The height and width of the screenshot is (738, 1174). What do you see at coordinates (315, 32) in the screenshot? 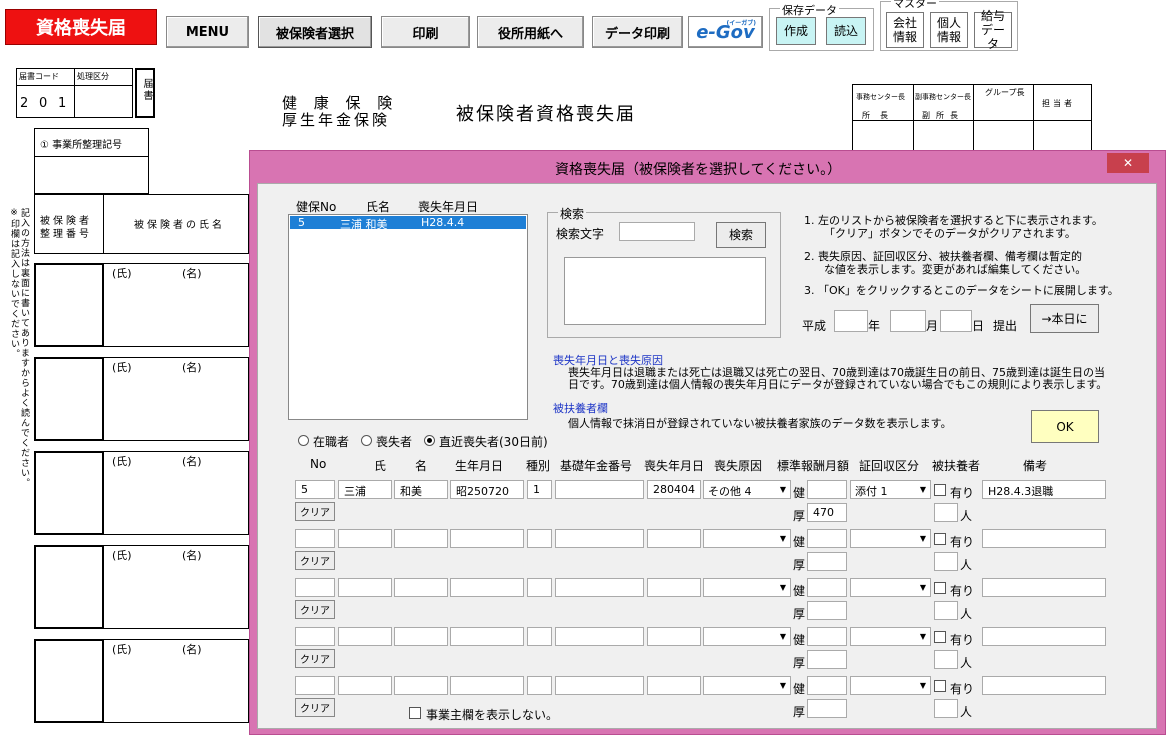
I see `select-insured-button: 被保険者選択` at bounding box center [315, 32].